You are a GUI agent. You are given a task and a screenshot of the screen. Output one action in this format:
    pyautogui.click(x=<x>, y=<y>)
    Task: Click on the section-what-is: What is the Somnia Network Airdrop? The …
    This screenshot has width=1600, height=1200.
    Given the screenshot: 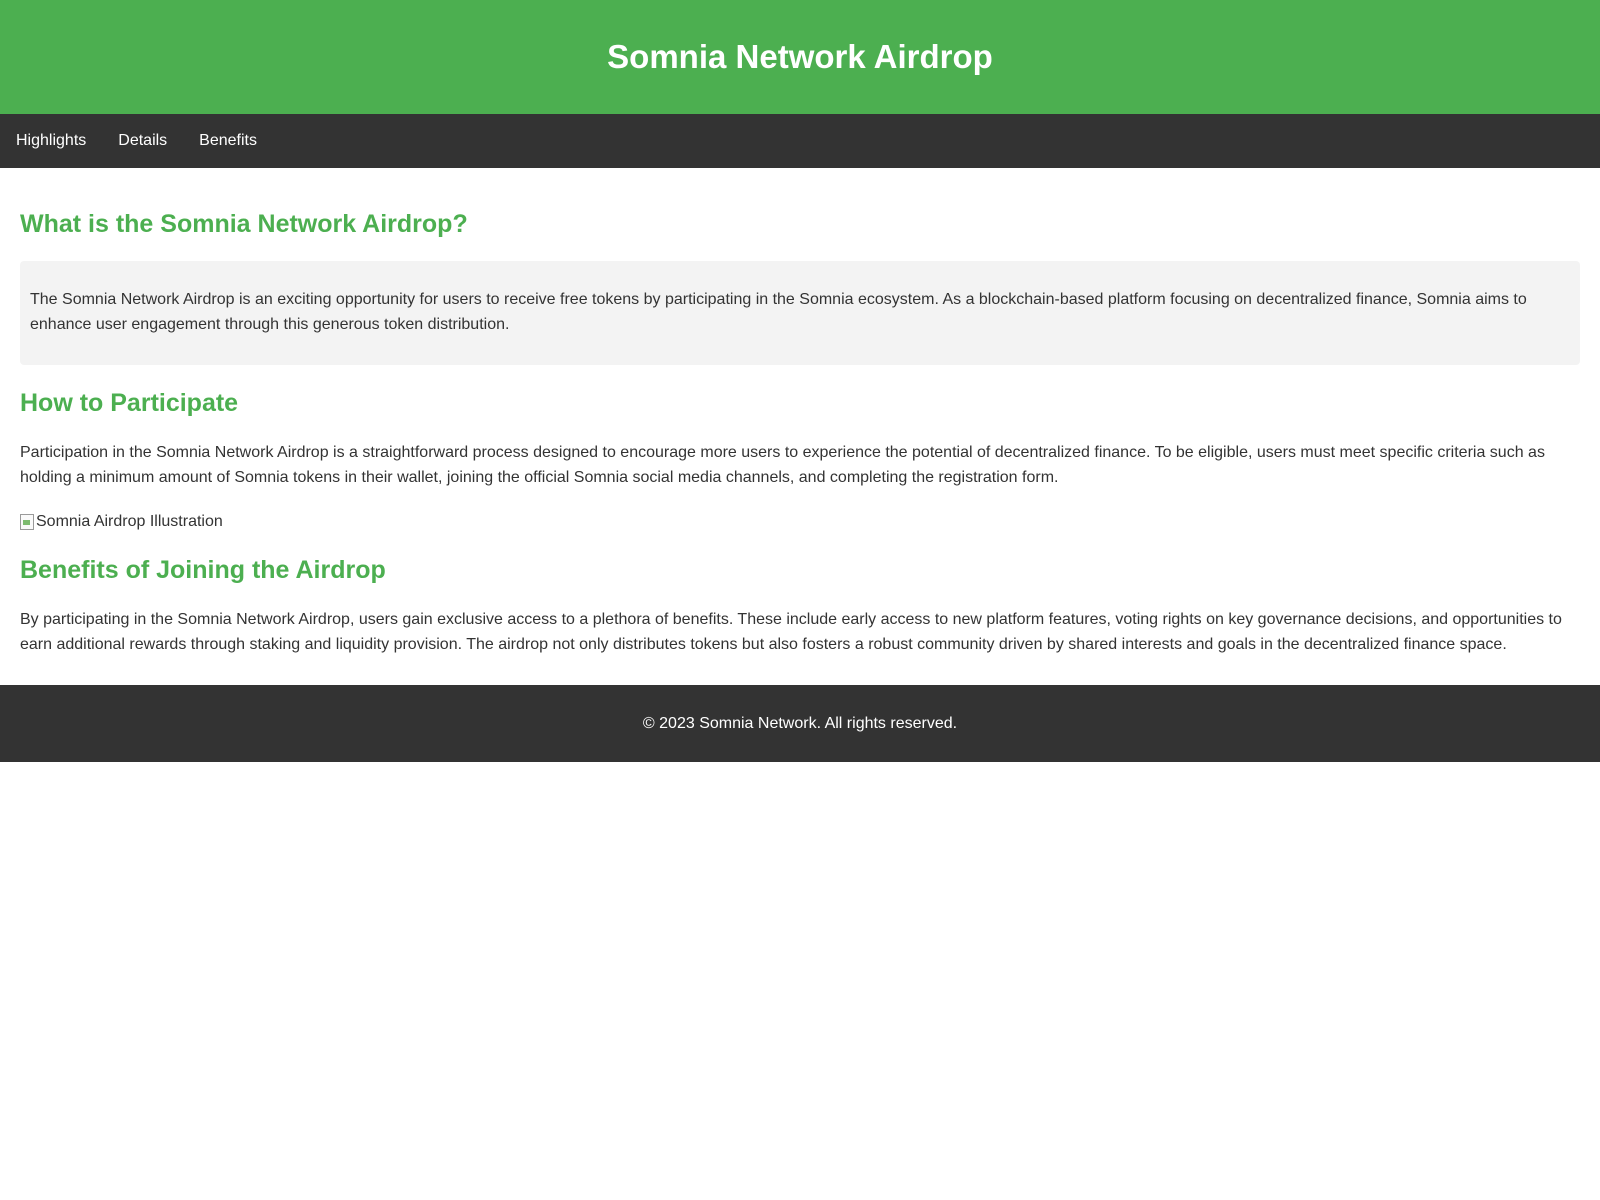 What is the action you would take?
    pyautogui.click(x=800, y=287)
    